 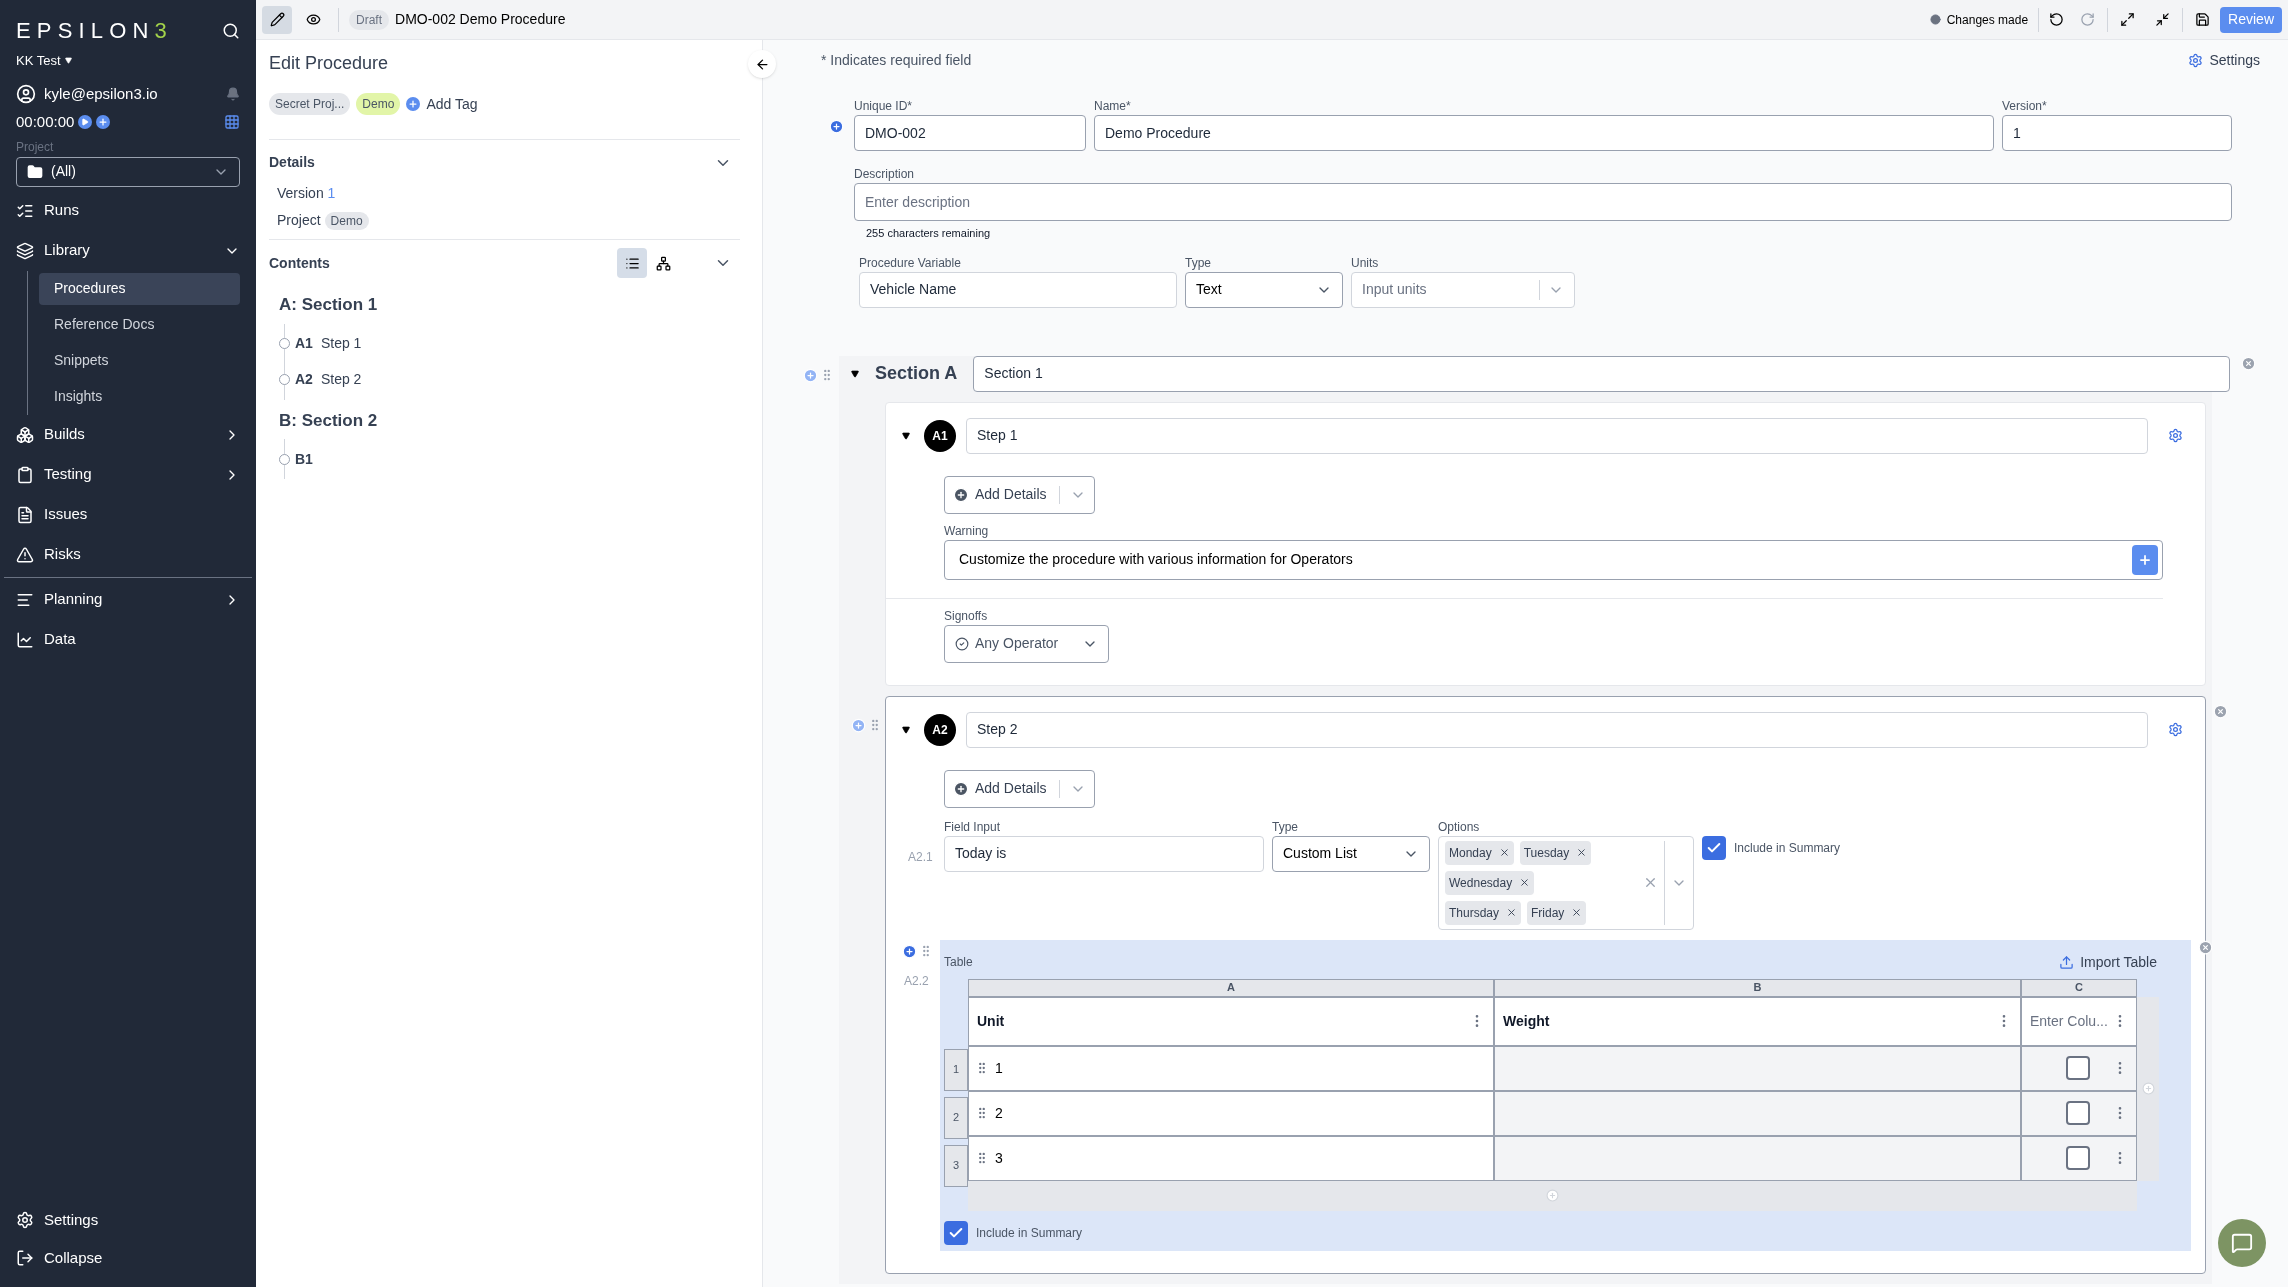 What do you see at coordinates (956, 1069) in the screenshot?
I see `row-number: 1` at bounding box center [956, 1069].